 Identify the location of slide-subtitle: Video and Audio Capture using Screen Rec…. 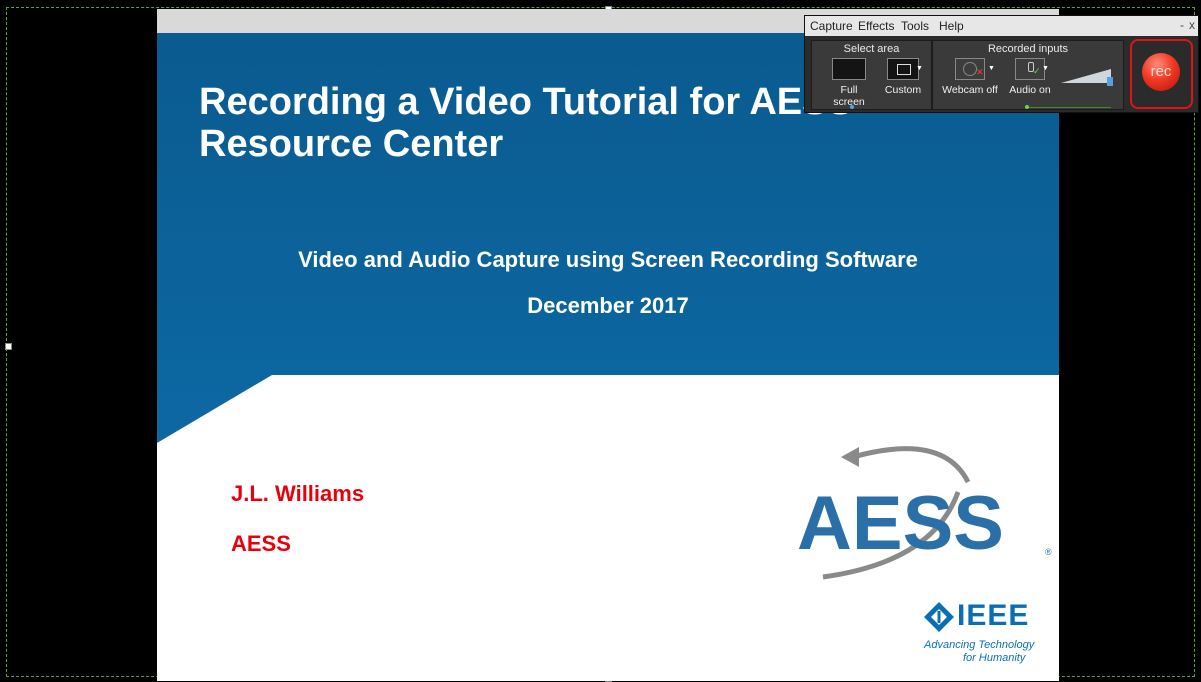
(608, 259).